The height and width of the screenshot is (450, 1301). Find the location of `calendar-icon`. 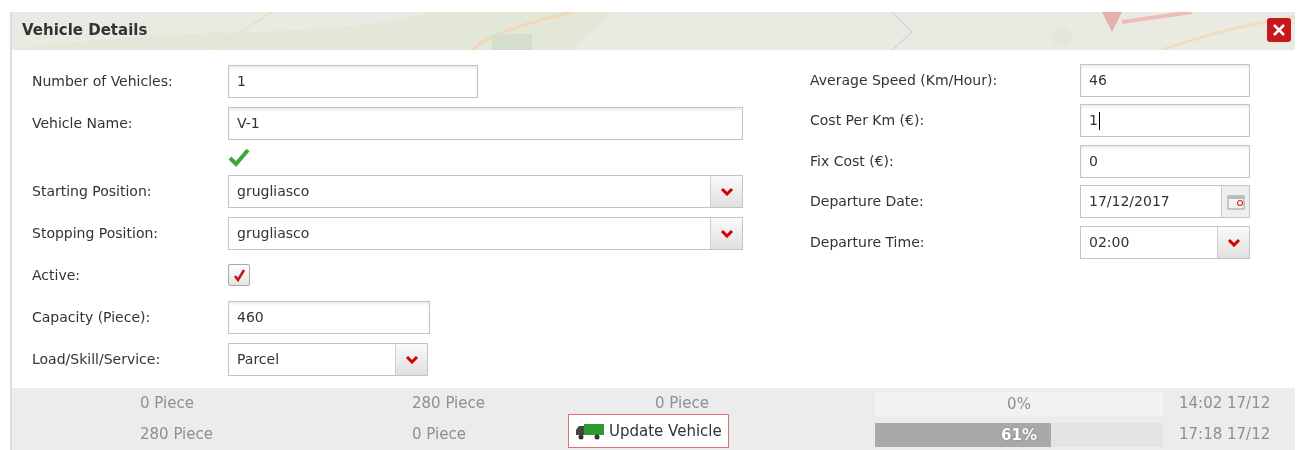

calendar-icon is located at coordinates (1235, 201).